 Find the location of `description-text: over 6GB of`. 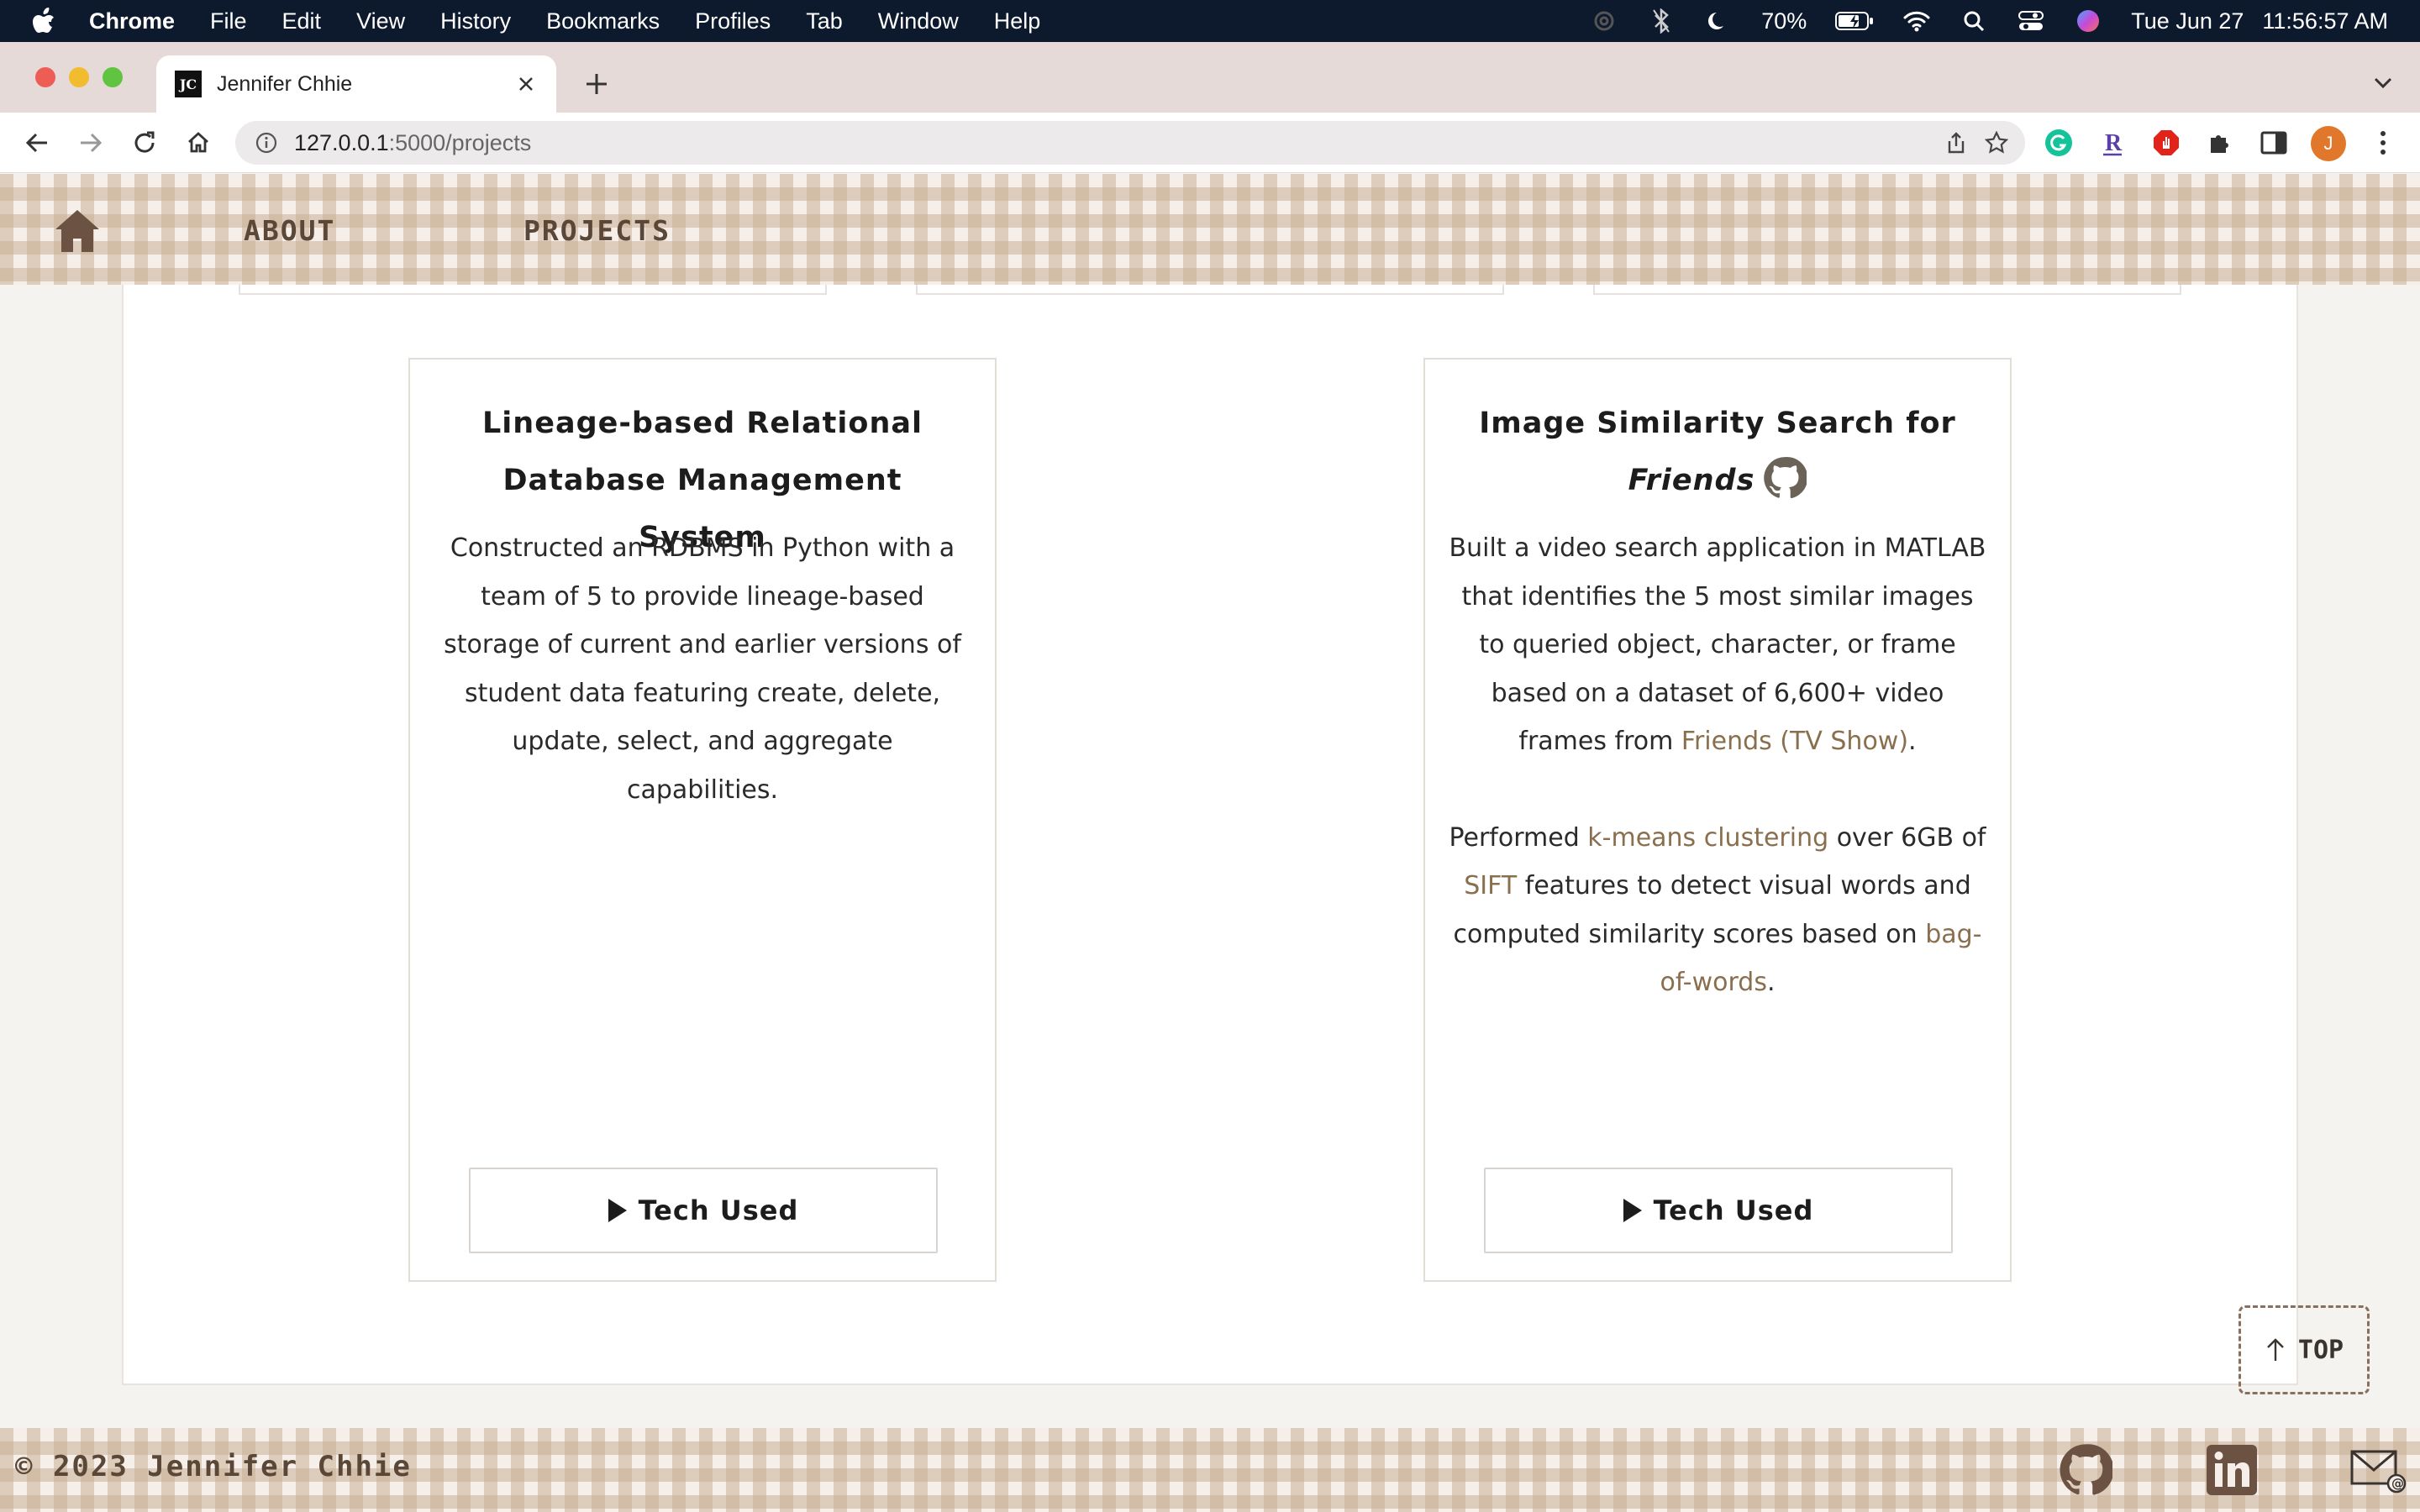

description-text: over 6GB of is located at coordinates (1907, 837).